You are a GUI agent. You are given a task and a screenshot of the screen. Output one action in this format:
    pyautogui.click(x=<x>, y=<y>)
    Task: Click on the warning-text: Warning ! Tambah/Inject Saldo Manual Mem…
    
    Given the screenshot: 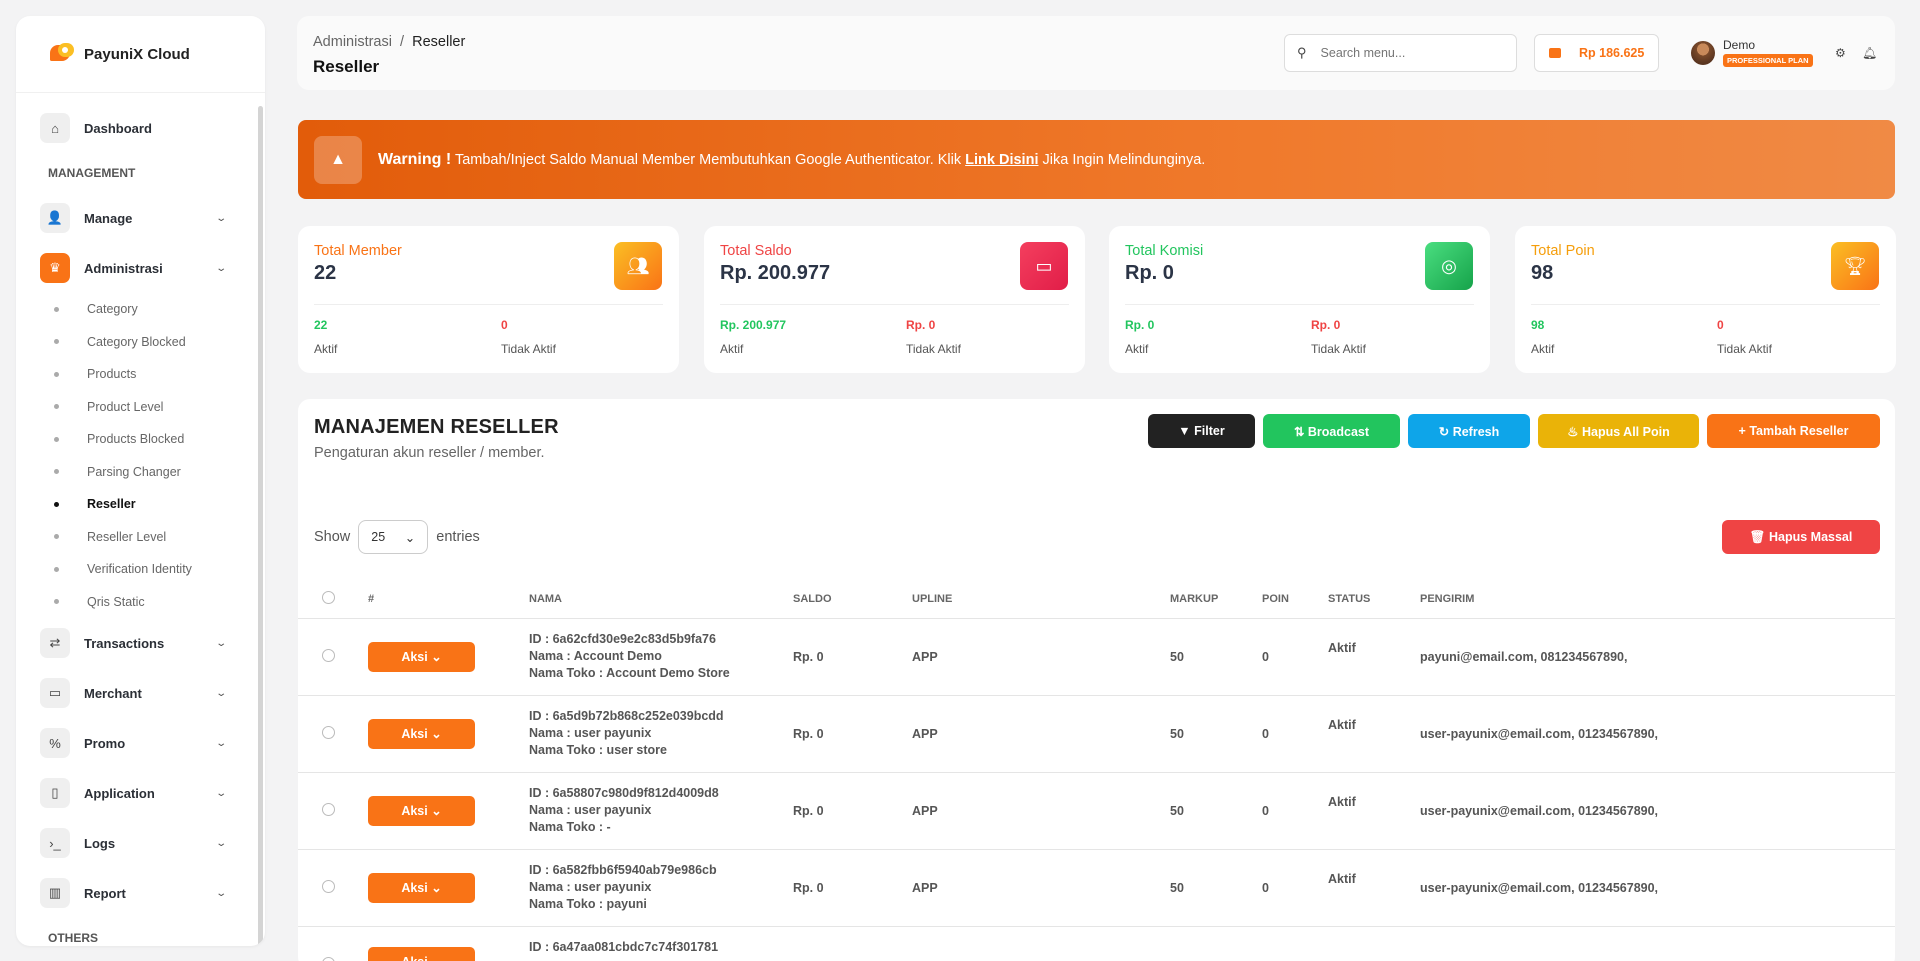 What is the action you would take?
    pyautogui.click(x=791, y=160)
    